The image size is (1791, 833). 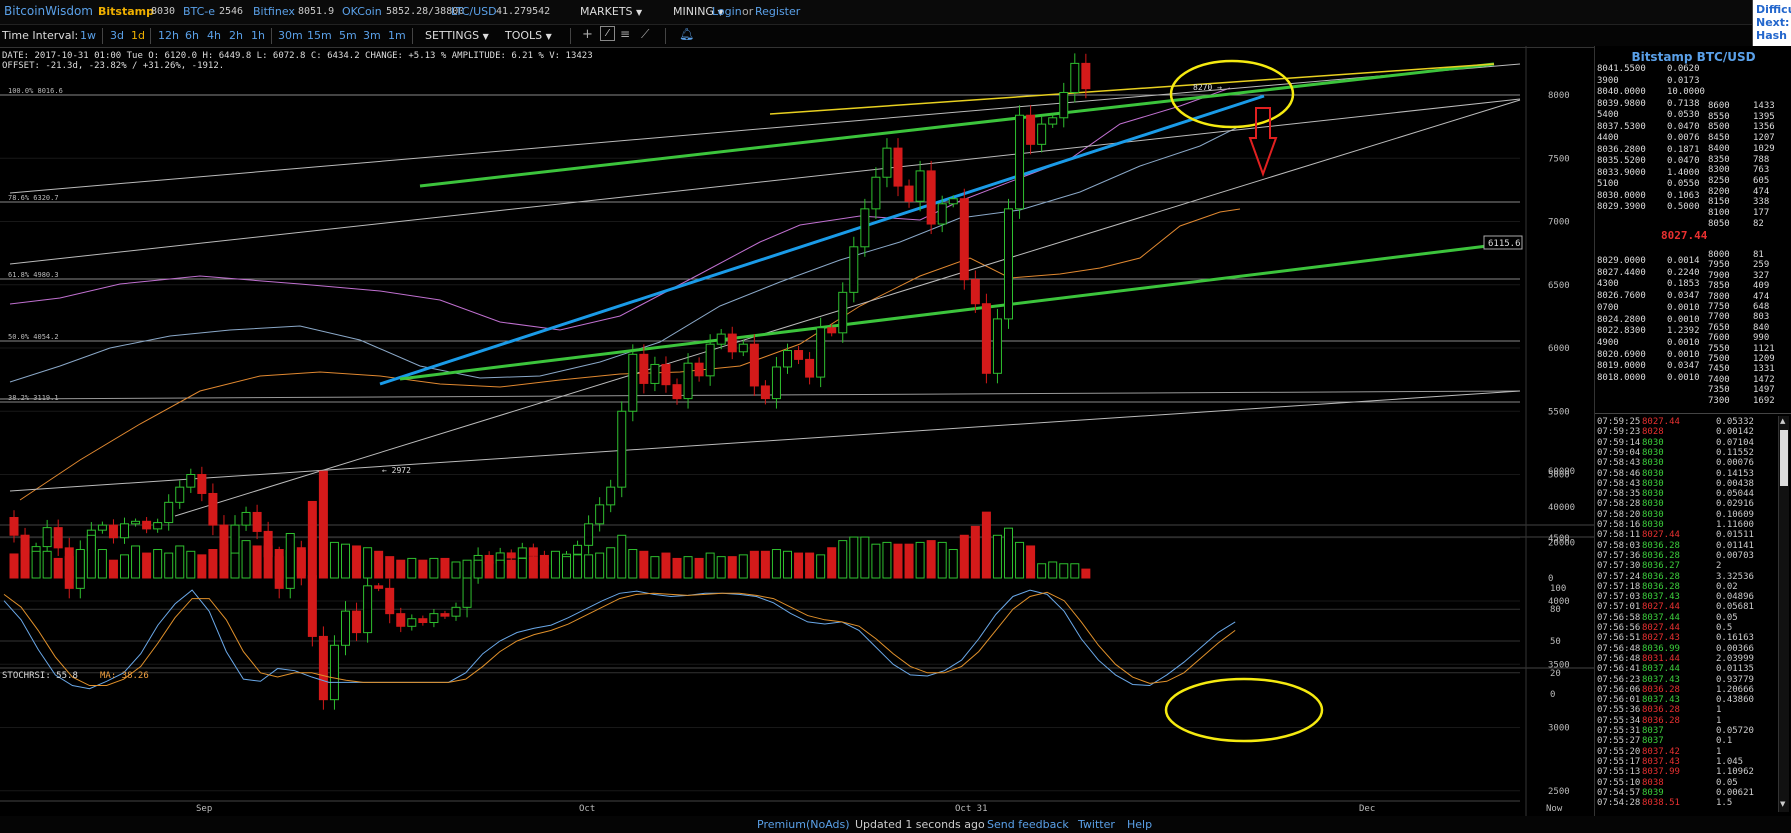 What do you see at coordinates (1719, 127) in the screenshot?
I see `depth-ask-price: 8500` at bounding box center [1719, 127].